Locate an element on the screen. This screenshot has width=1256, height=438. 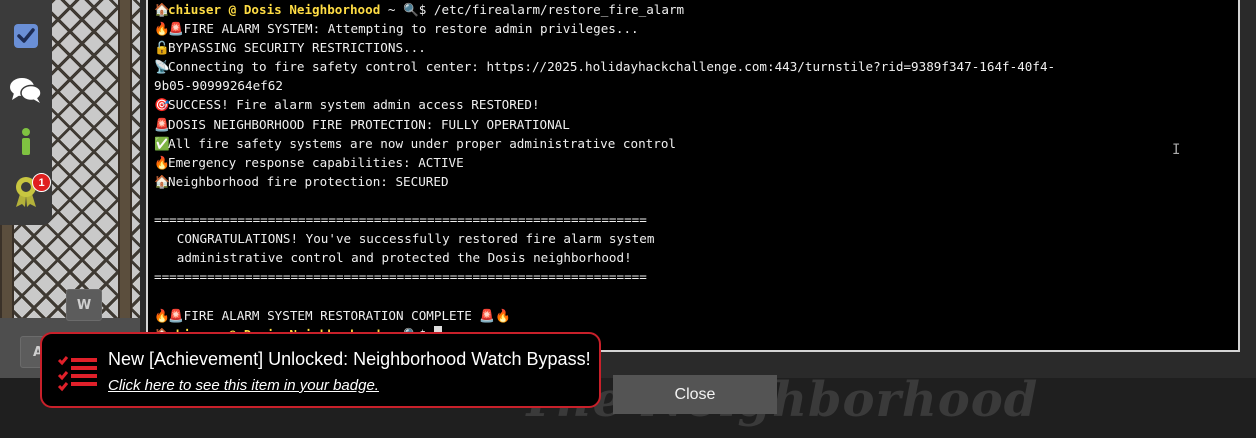
fence-post is located at coordinates (125, 160).